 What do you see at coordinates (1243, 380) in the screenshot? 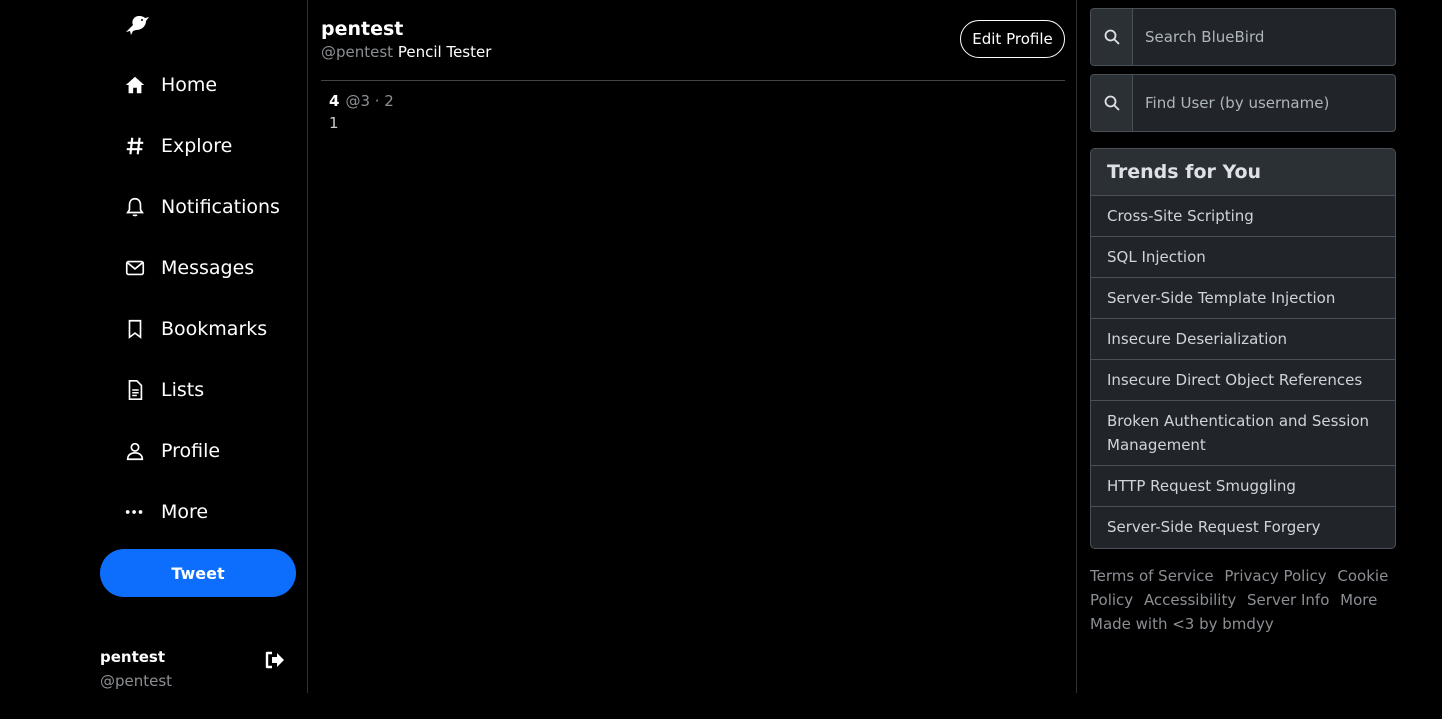
I see `trend-item: Insecure Direct Object References` at bounding box center [1243, 380].